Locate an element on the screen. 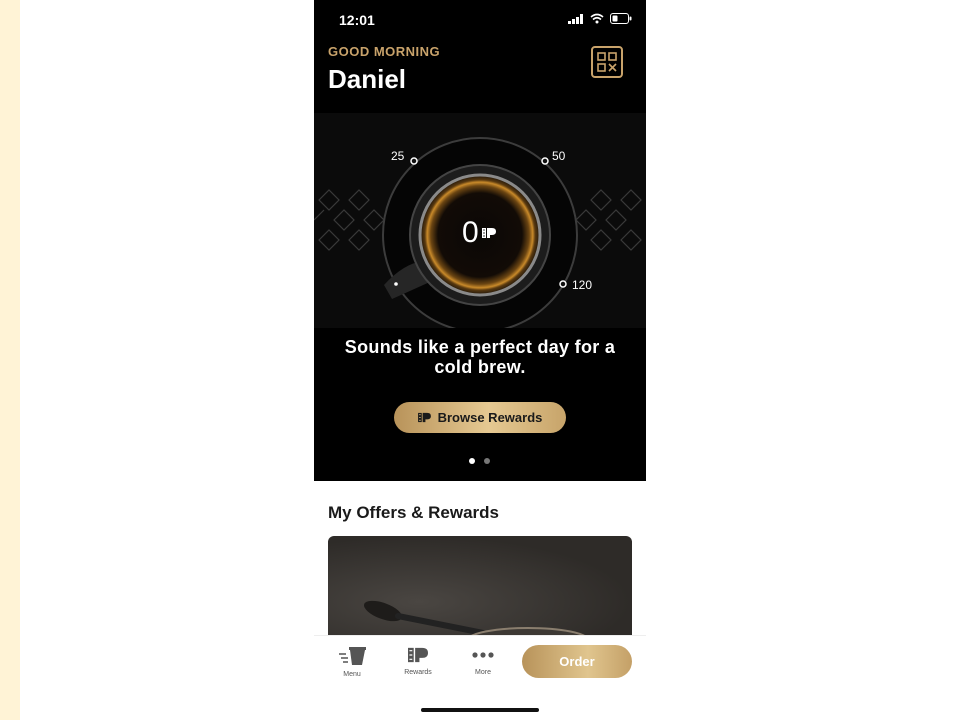  status-icons is located at coordinates (600, 18).